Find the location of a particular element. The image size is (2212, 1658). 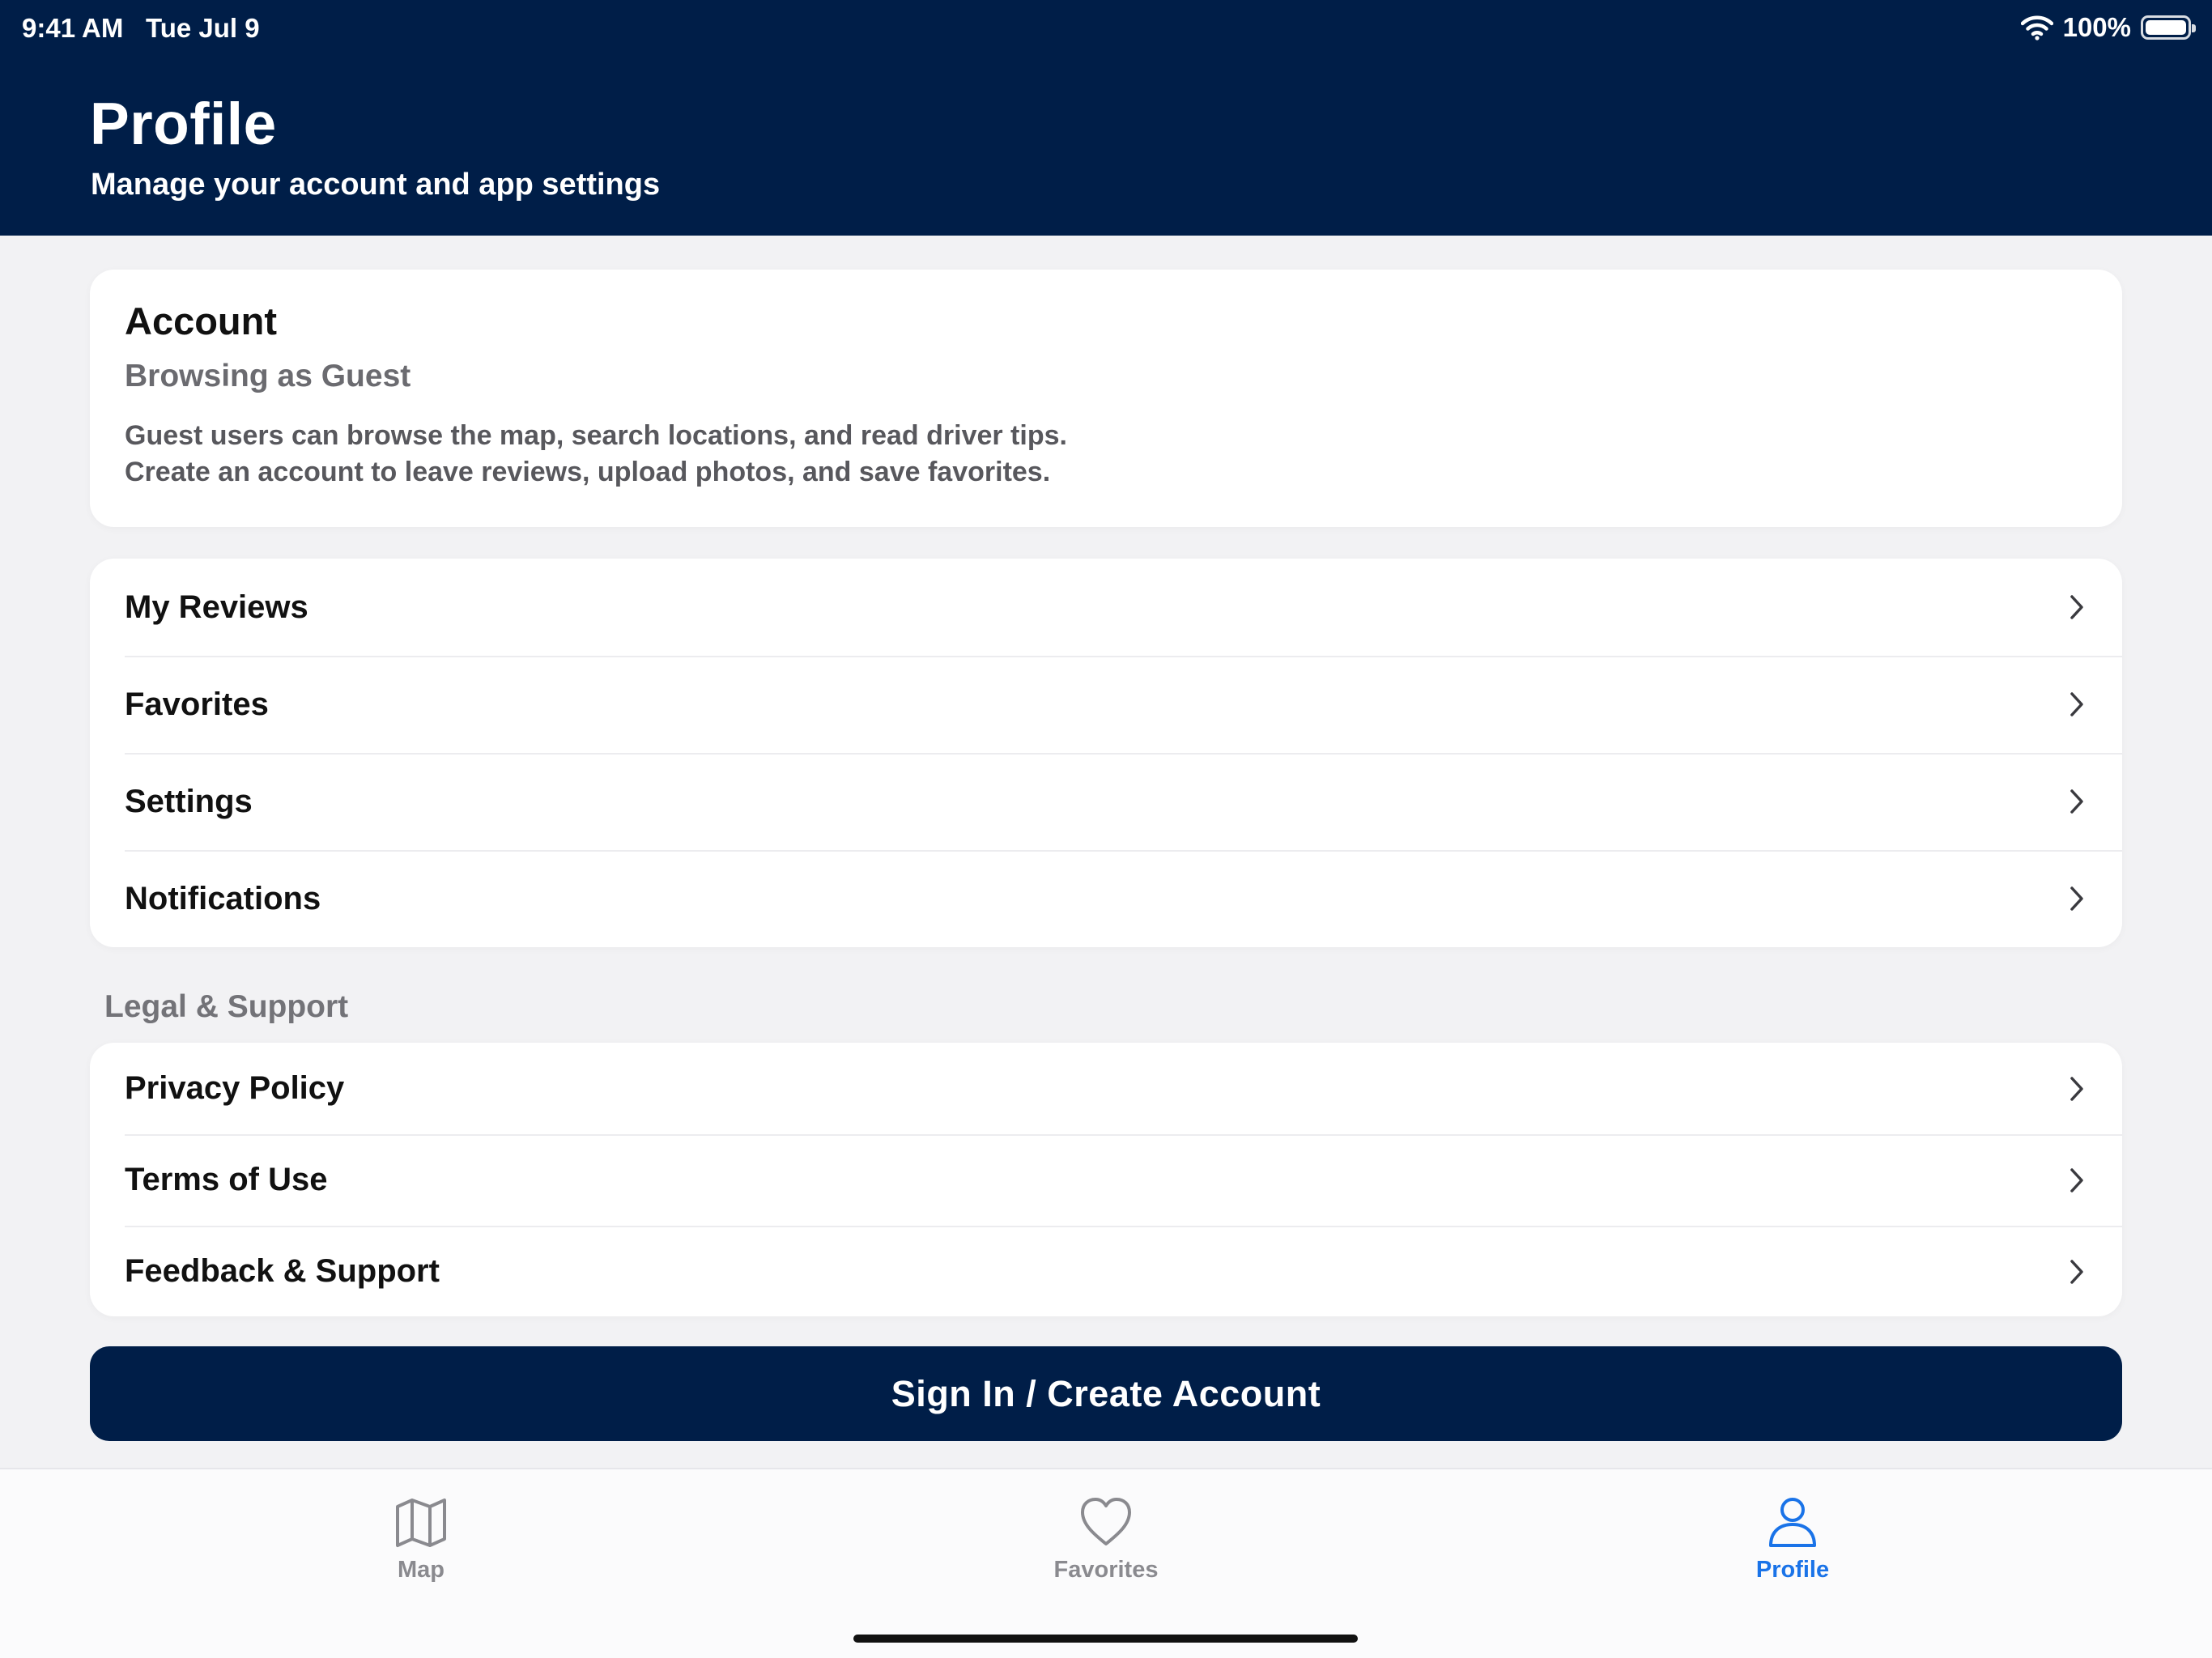

battery-icon is located at coordinates (2168, 27).